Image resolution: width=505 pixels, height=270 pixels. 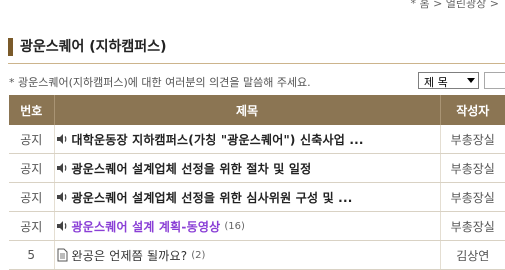 What do you see at coordinates (470, 80) in the screenshot?
I see `chevron-down-icon` at bounding box center [470, 80].